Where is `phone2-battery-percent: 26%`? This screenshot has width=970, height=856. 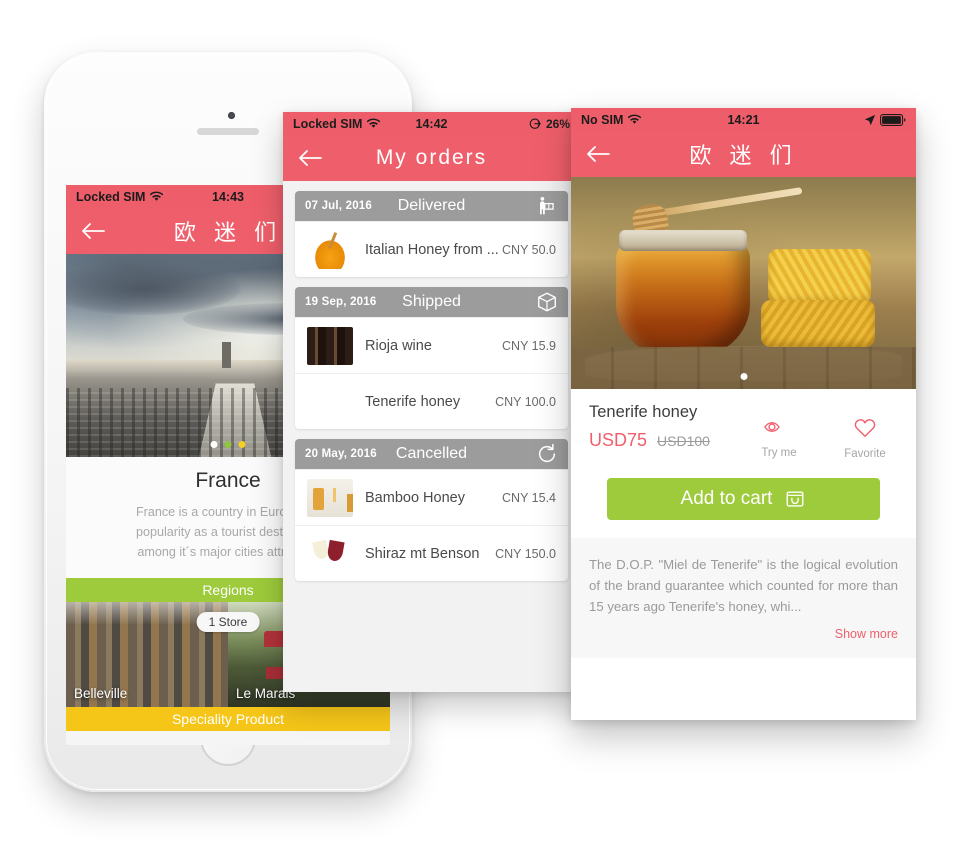
phone2-battery-percent: 26% is located at coordinates (557, 123).